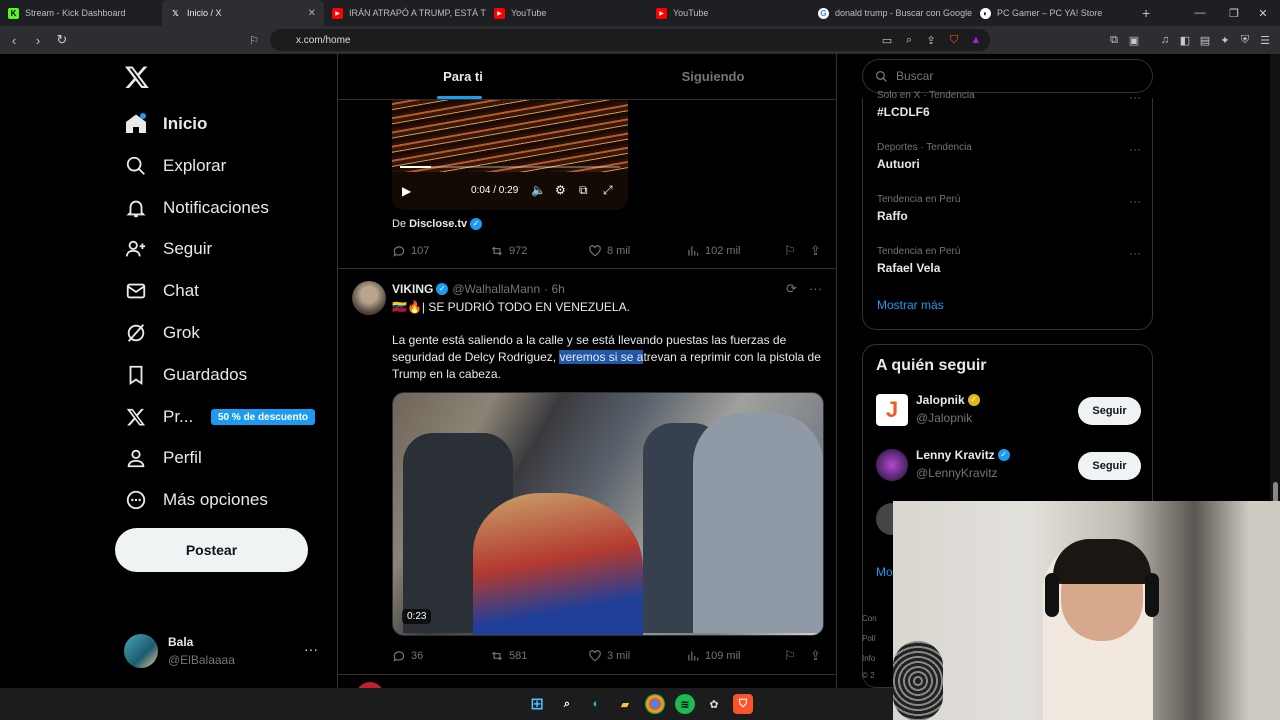 This screenshot has height=720, width=1280. What do you see at coordinates (1200, 13) in the screenshot?
I see `minimize-button: —` at bounding box center [1200, 13].